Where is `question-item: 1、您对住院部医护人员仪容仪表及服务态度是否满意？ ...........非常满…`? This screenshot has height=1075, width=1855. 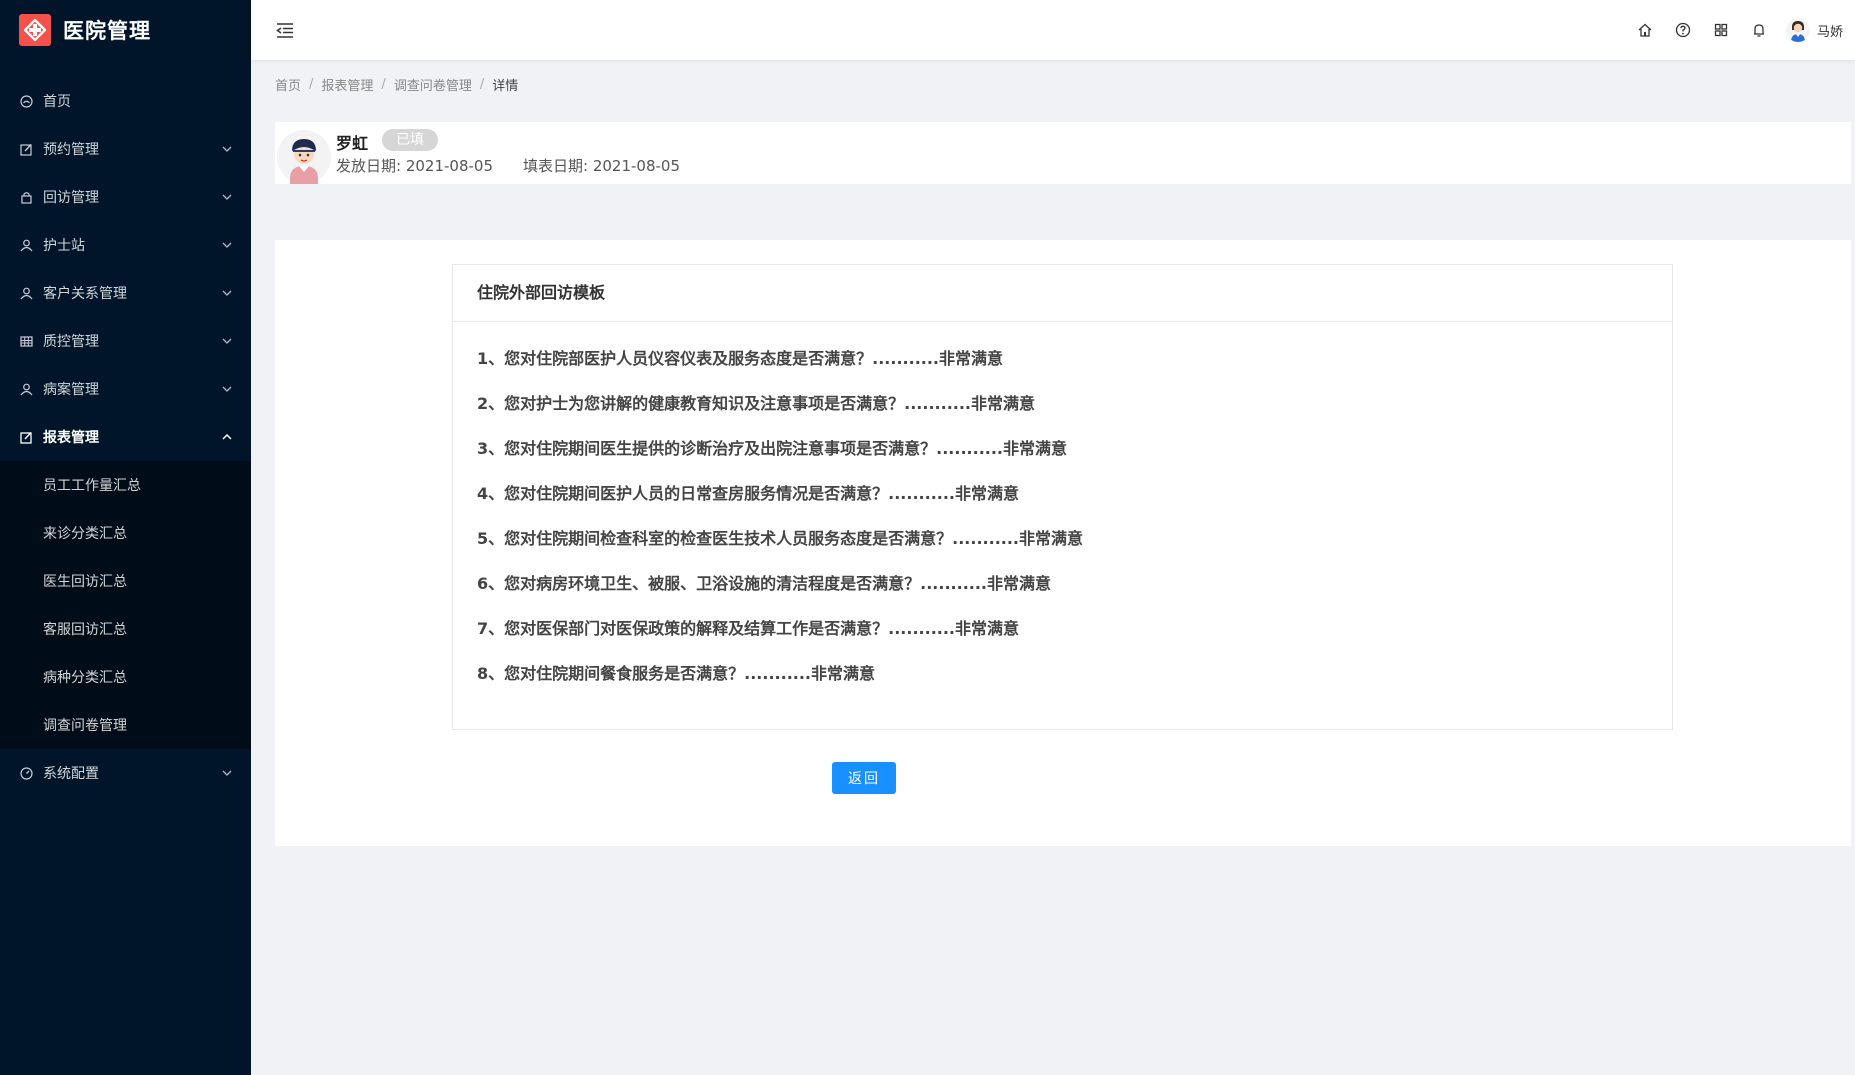 question-item: 1、您对住院部医护人员仪容仪表及服务态度是否满意？ ...........非常满… is located at coordinates (1074, 368).